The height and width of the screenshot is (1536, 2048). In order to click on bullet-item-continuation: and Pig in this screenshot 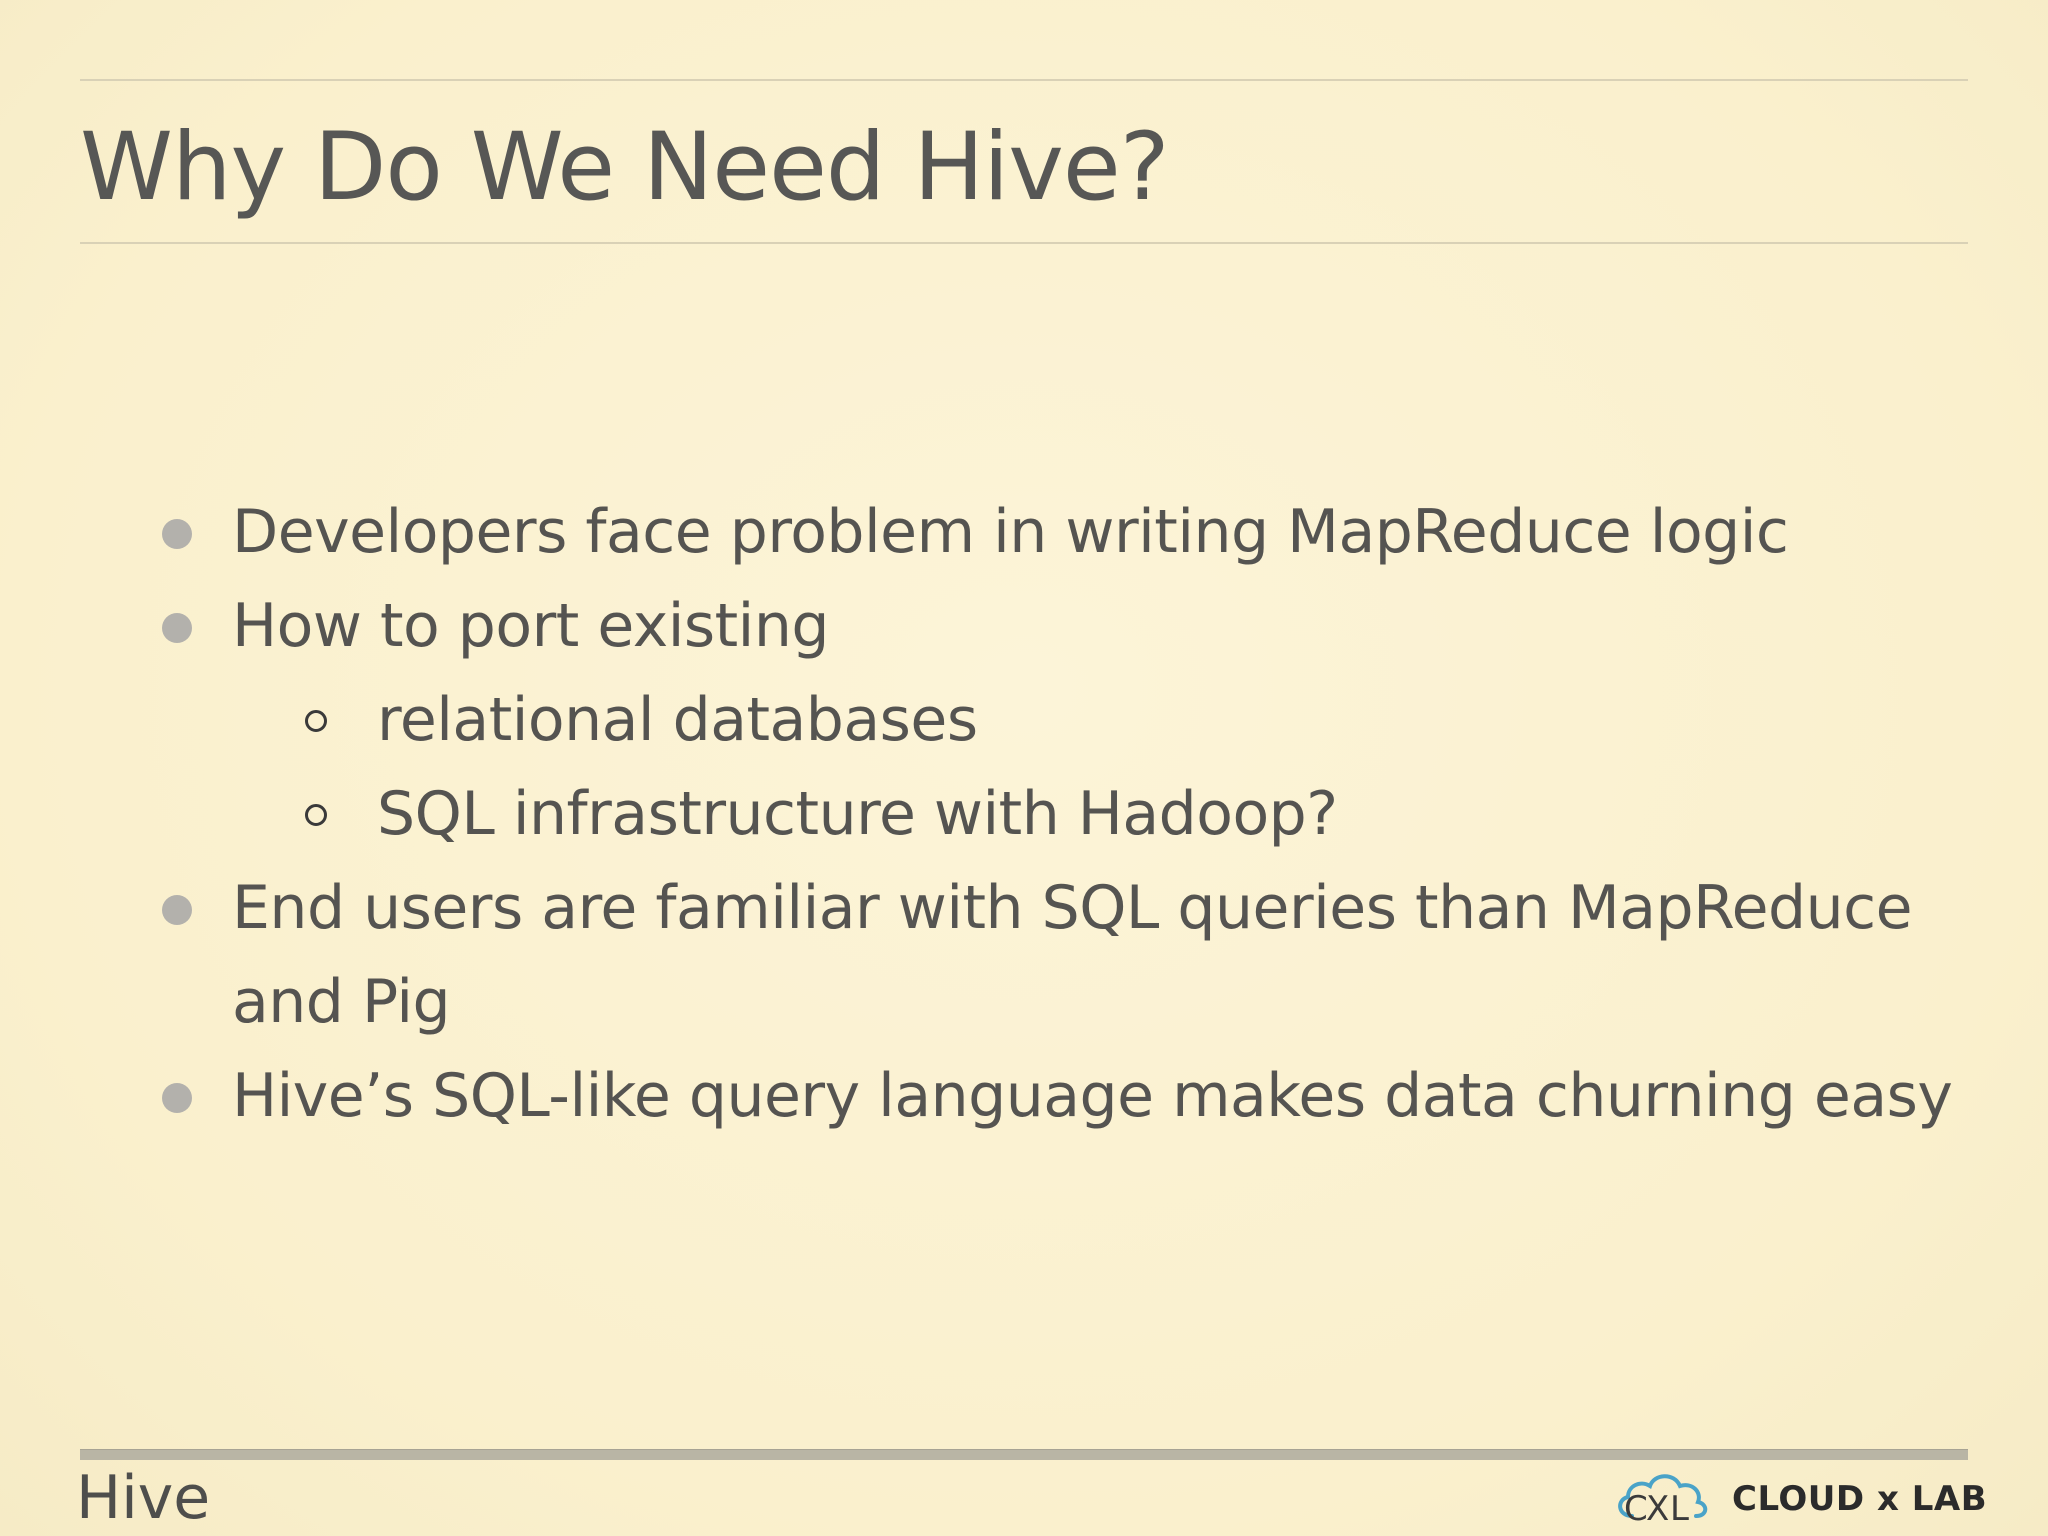, I will do `click(341, 1002)`.